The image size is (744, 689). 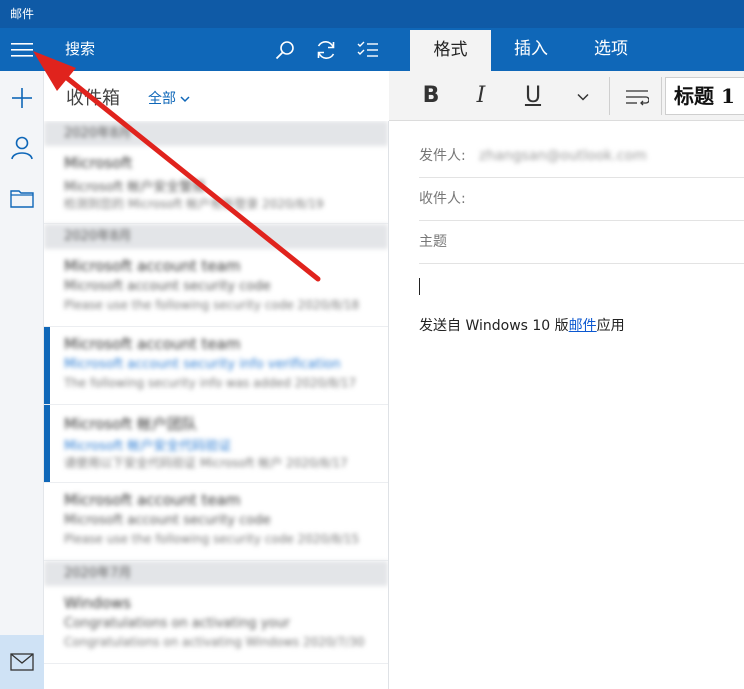 I want to click on bold-button: B, so click(x=431, y=96).